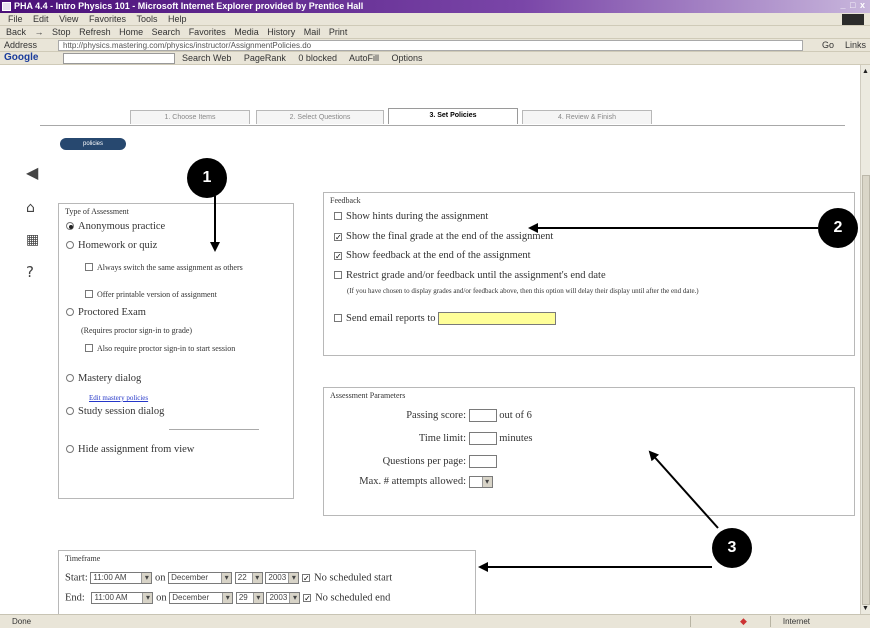  Describe the element at coordinates (30, 208) in the screenshot. I see `home-icon: ⌂` at that location.